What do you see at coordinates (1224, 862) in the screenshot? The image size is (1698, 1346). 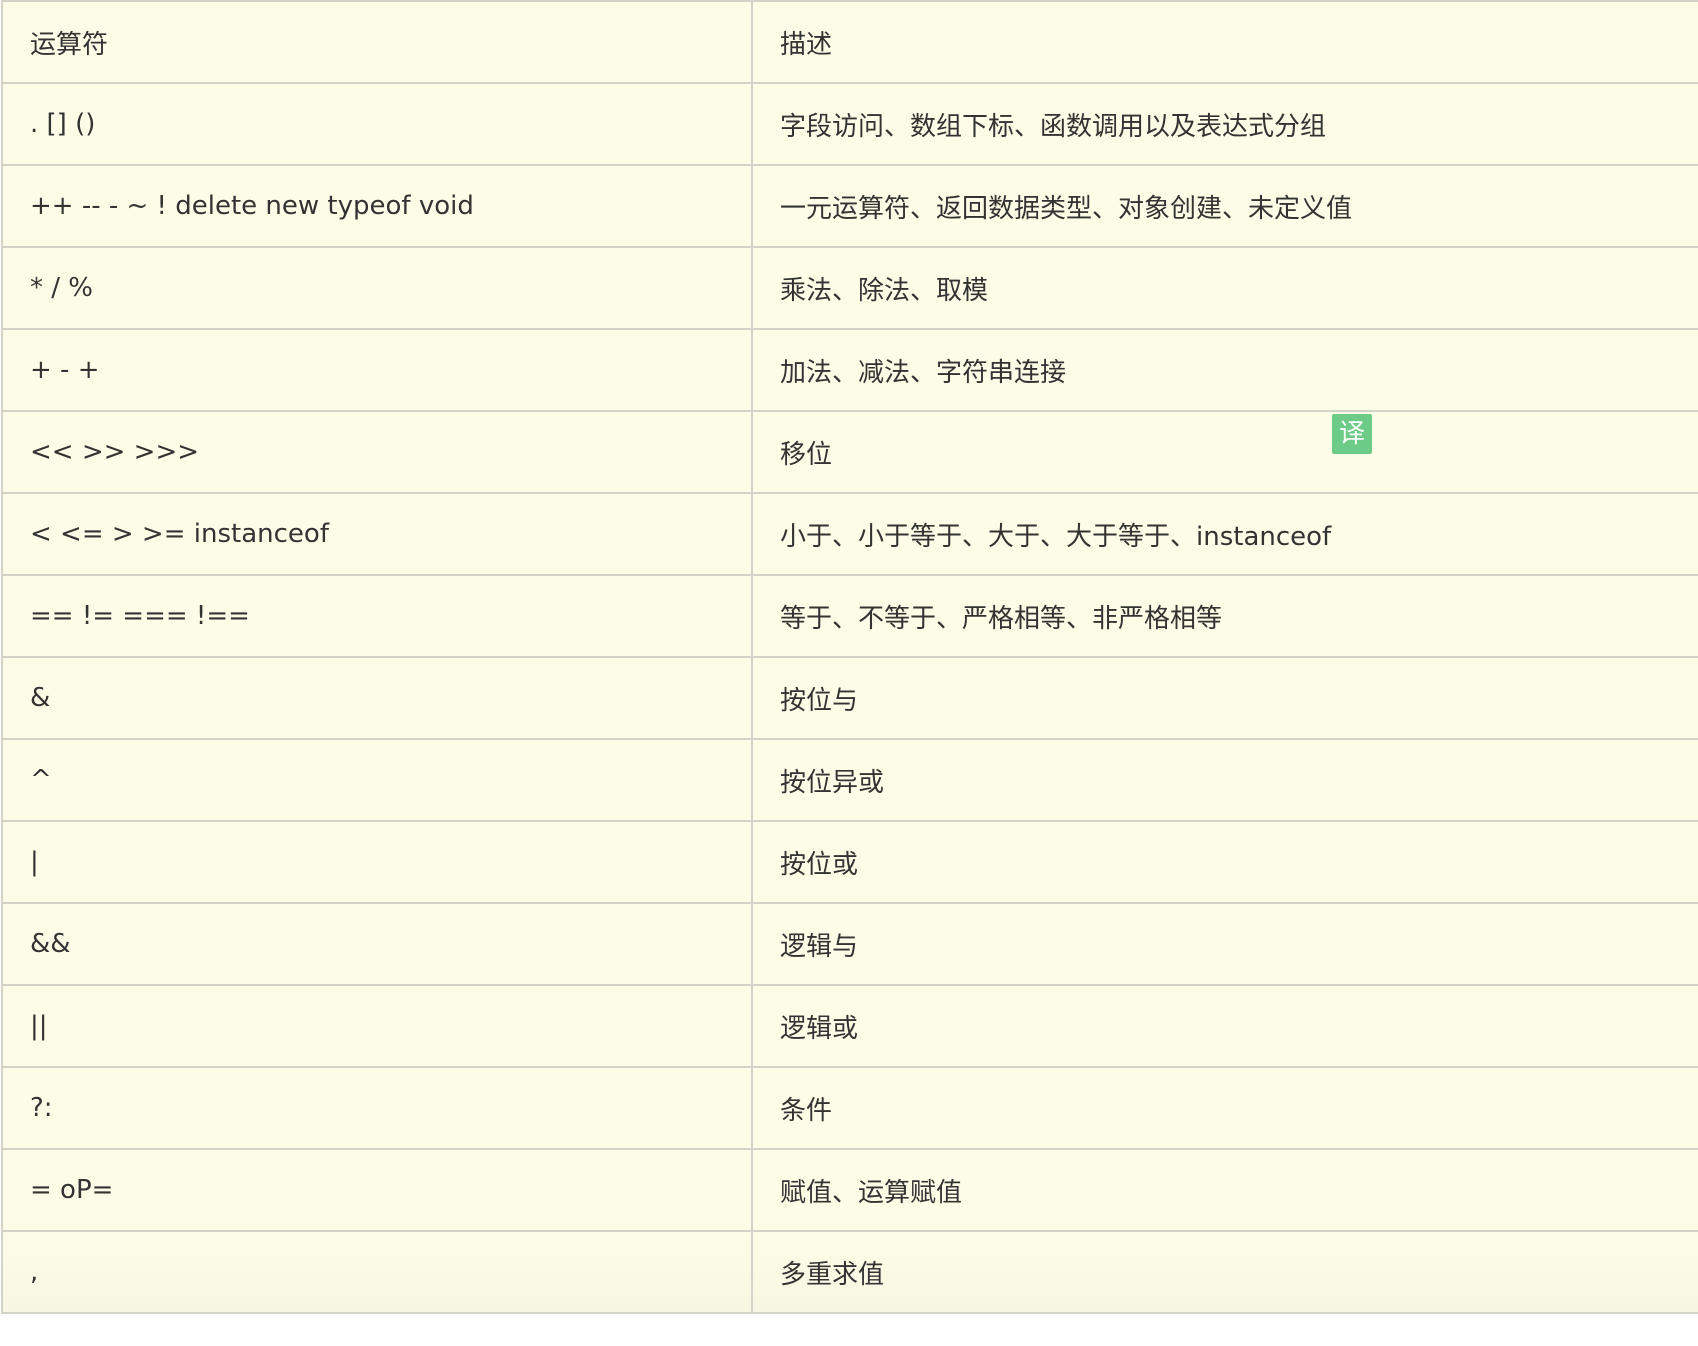 I see `description-cell: 按位或` at bounding box center [1224, 862].